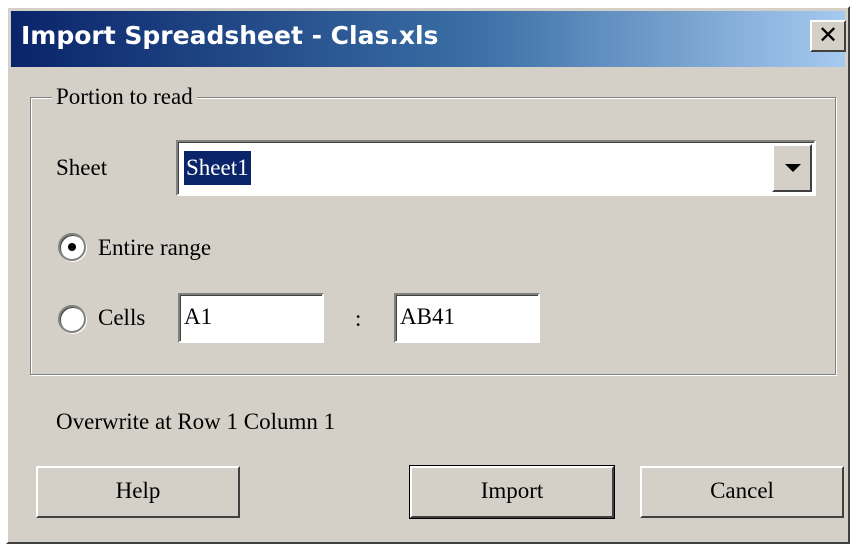  Describe the element at coordinates (496, 168) in the screenshot. I see `sheet-dropdown: Sheet1` at that location.